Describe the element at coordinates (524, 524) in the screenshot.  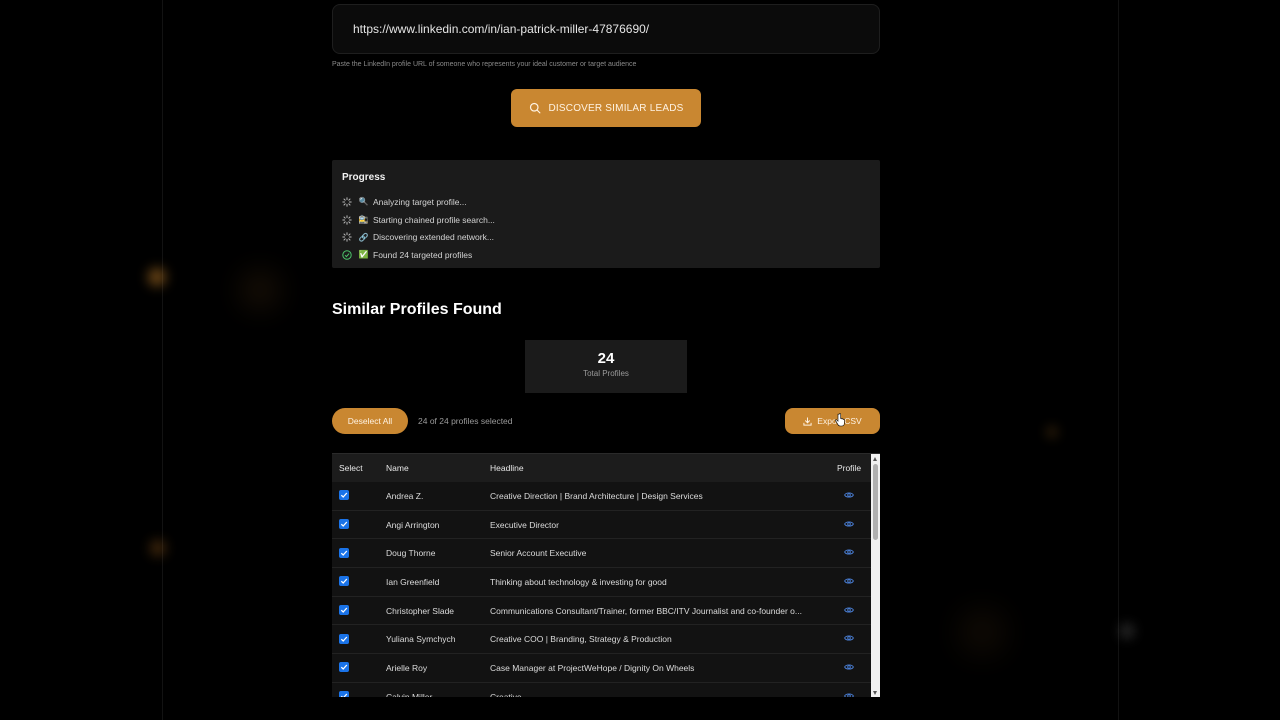
I see `row-headline: Executive Director` at that location.